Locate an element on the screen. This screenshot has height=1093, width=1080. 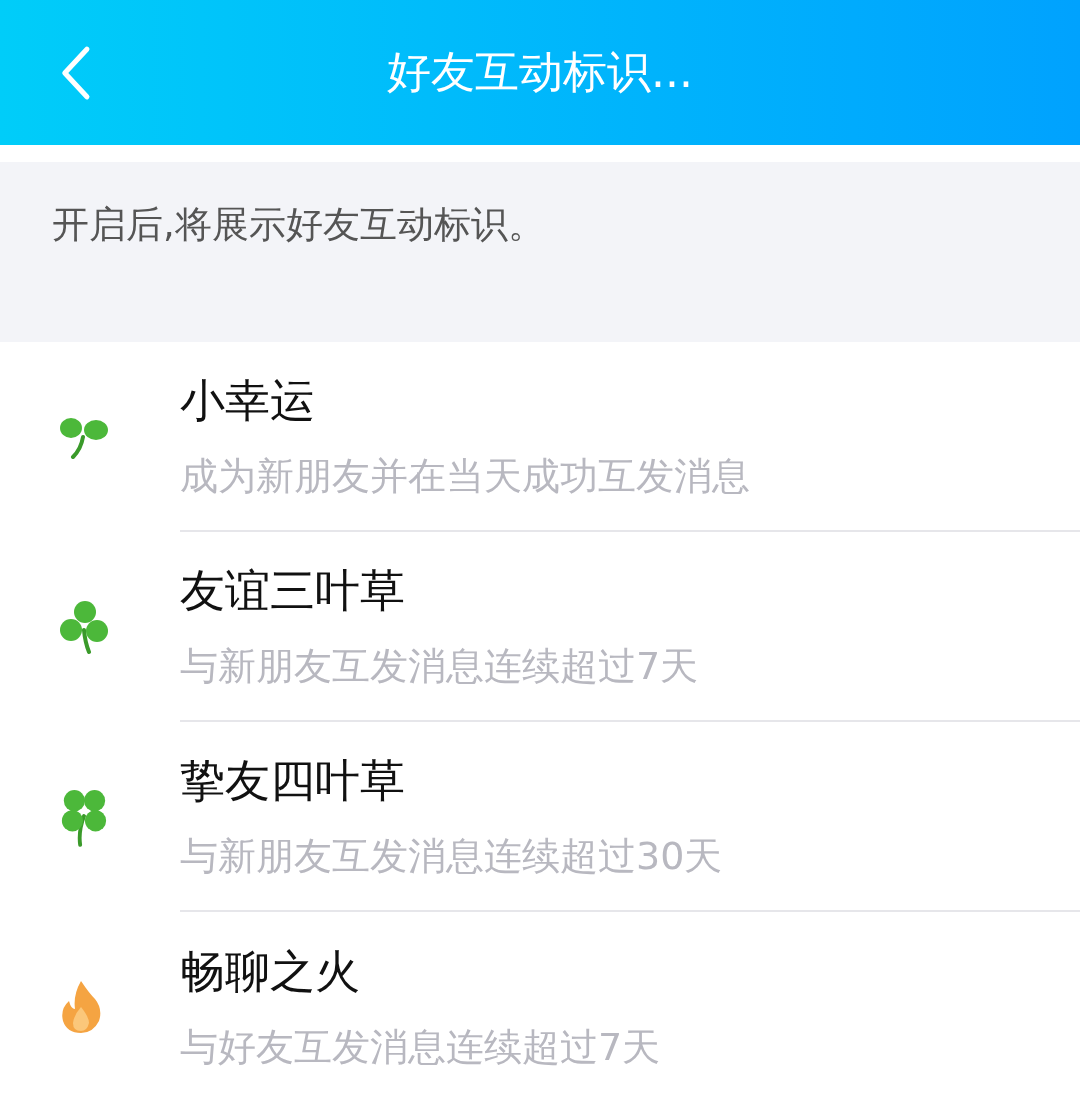
item-title: 友谊三叶草 is located at coordinates (293, 590).